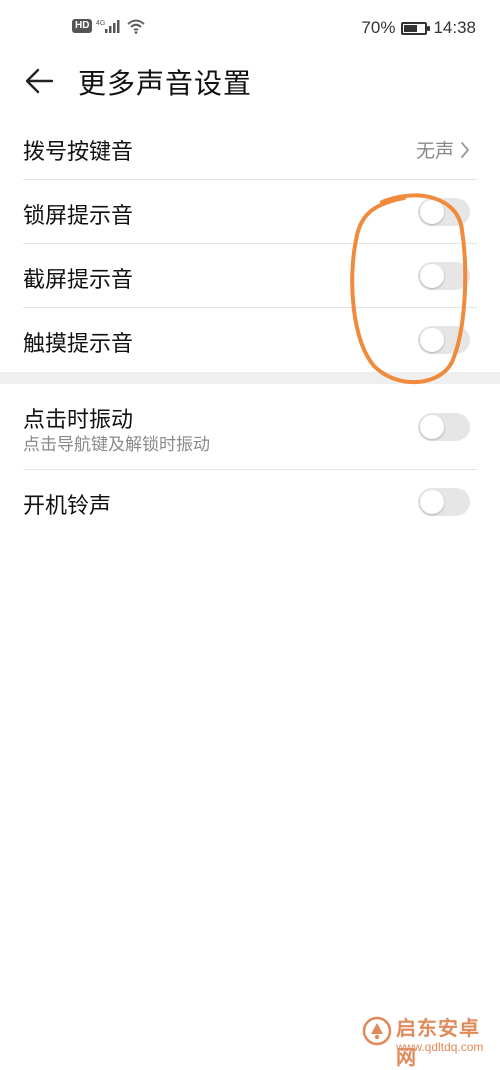 This screenshot has height=1070, width=500. I want to click on setting-row-lock-screen-sound: 锁屏提示音, so click(250, 212).